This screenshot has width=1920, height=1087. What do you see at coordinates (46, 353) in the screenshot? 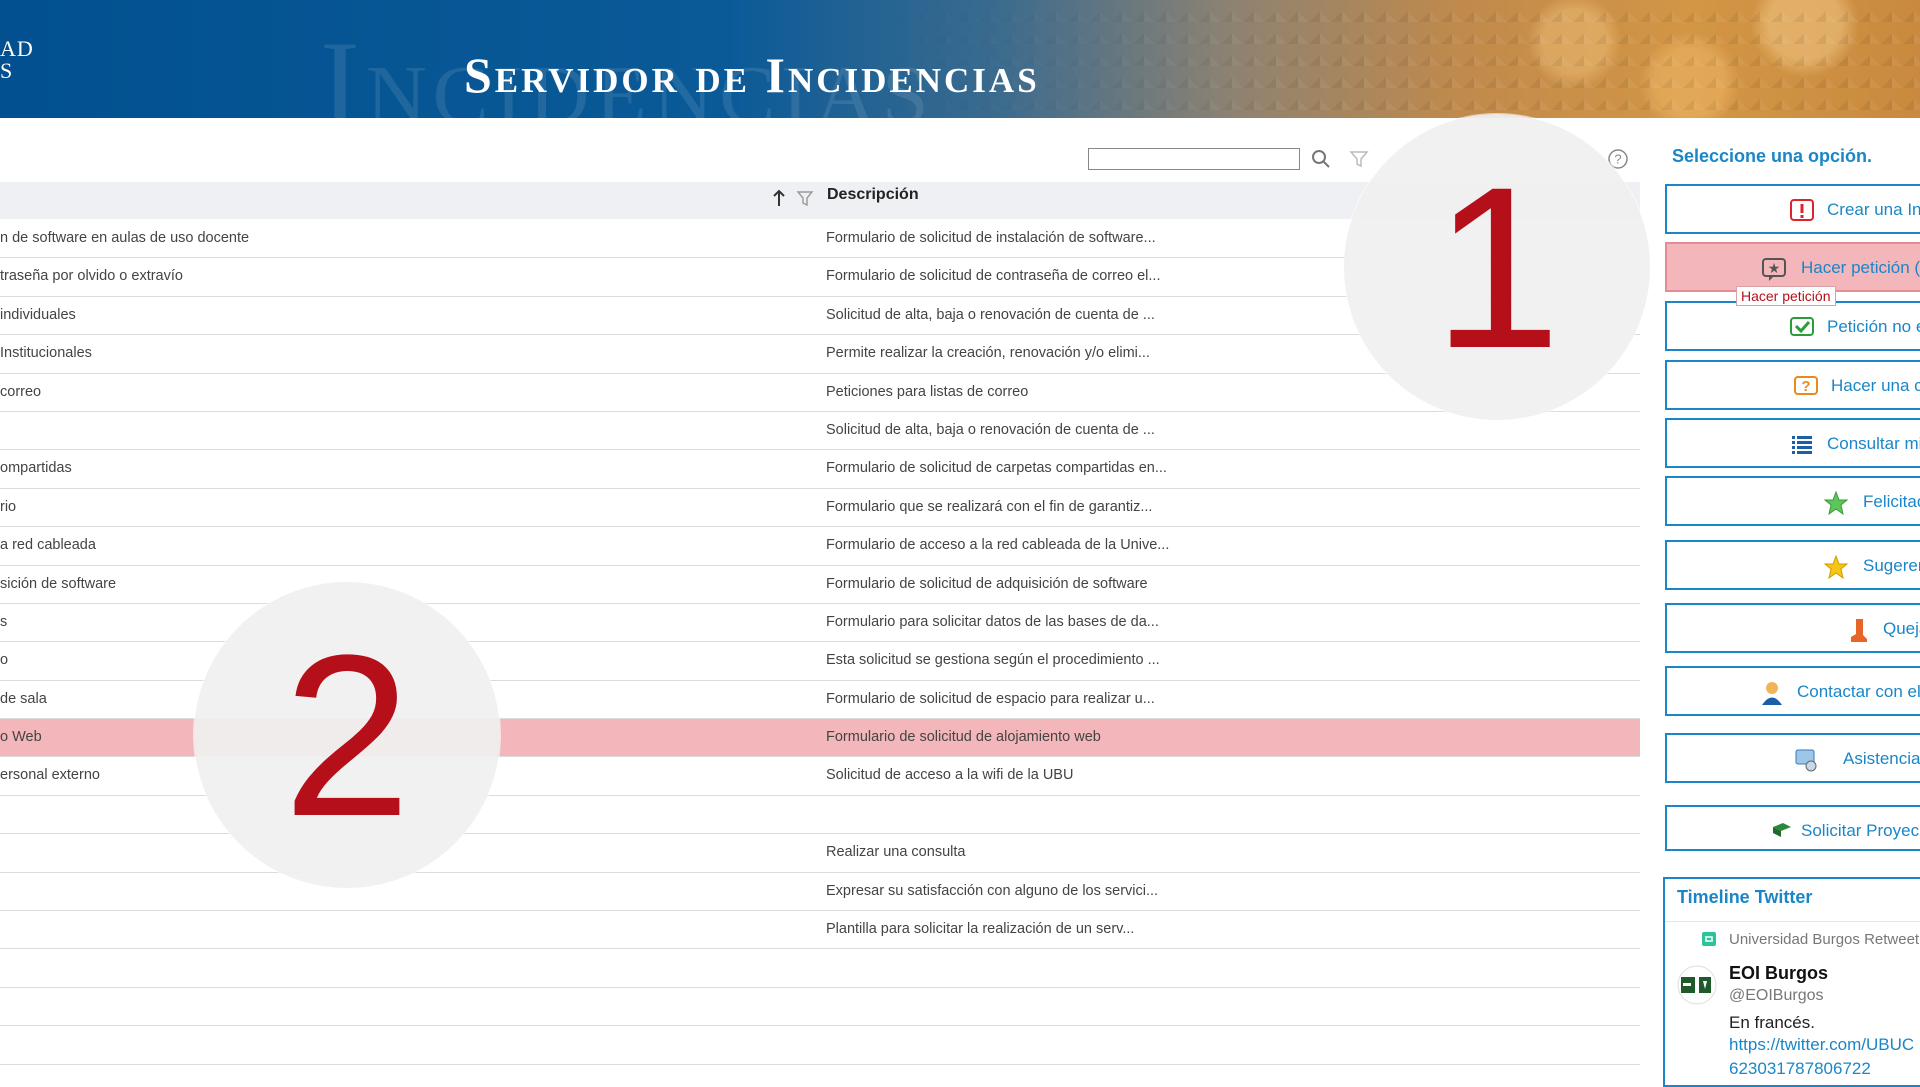
I see `row-name-cell: Institucionales` at bounding box center [46, 353].